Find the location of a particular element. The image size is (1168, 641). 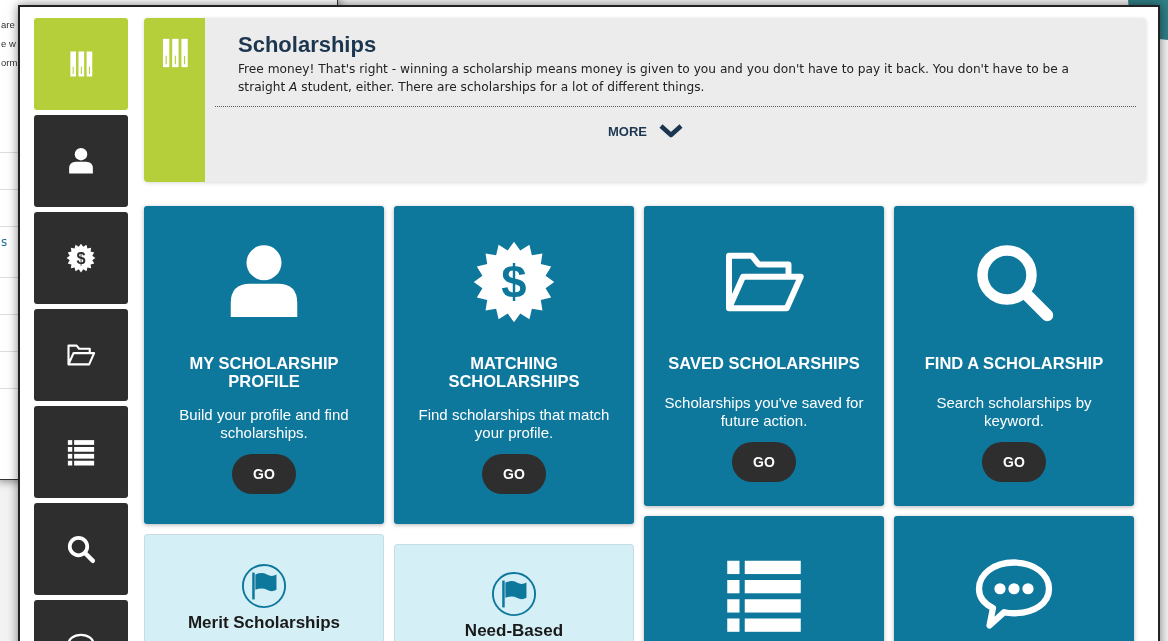

list-icon is located at coordinates (81, 452).